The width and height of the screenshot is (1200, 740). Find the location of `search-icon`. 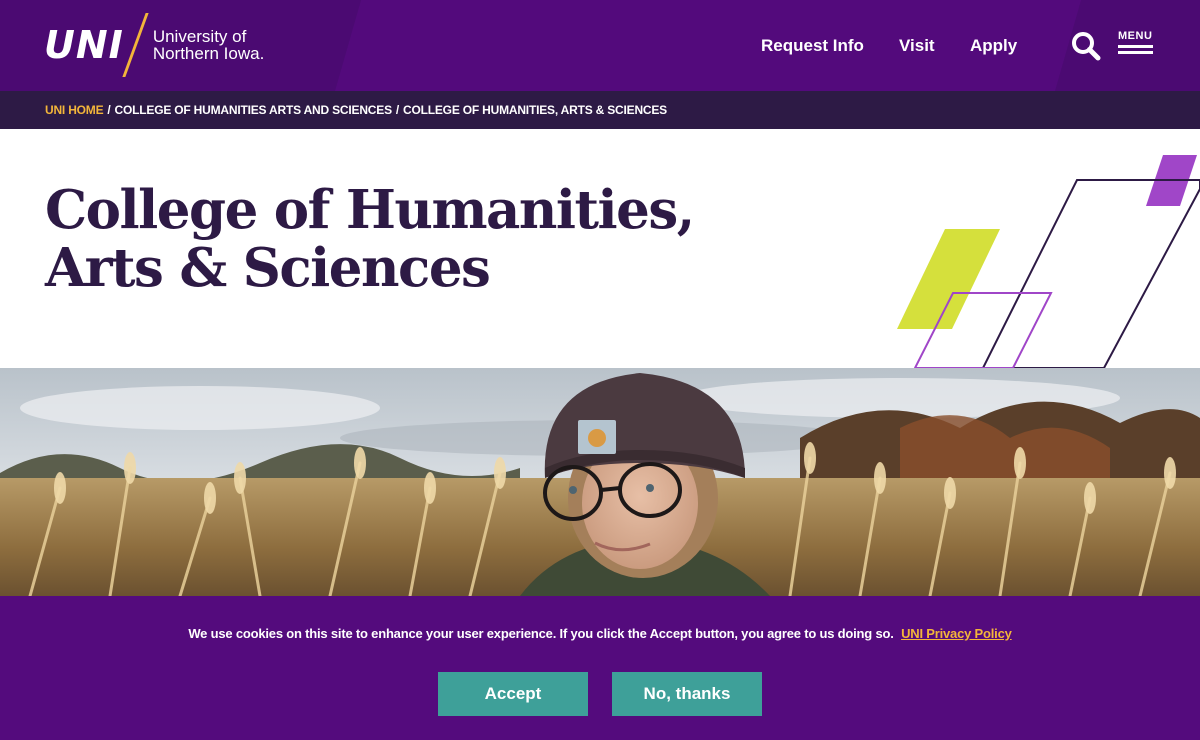

search-icon is located at coordinates (1086, 46).